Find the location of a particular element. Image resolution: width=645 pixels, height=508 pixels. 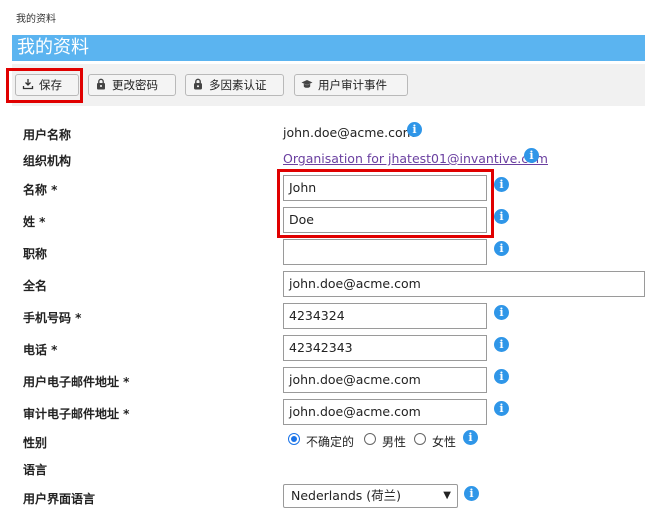

user-email-label: 用户电子邮件地址 * is located at coordinates (76, 382).